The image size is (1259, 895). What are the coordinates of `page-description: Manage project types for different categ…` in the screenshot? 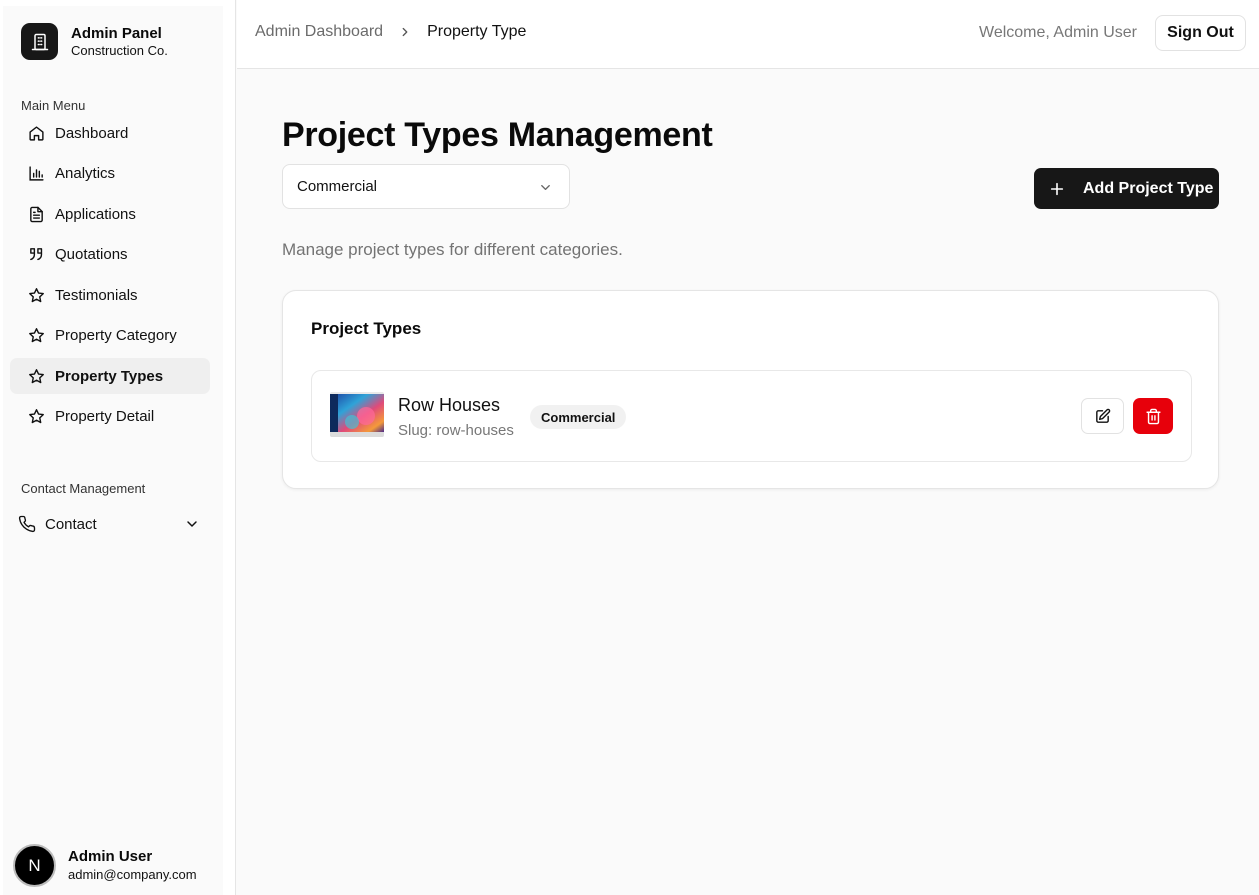 It's located at (452, 249).